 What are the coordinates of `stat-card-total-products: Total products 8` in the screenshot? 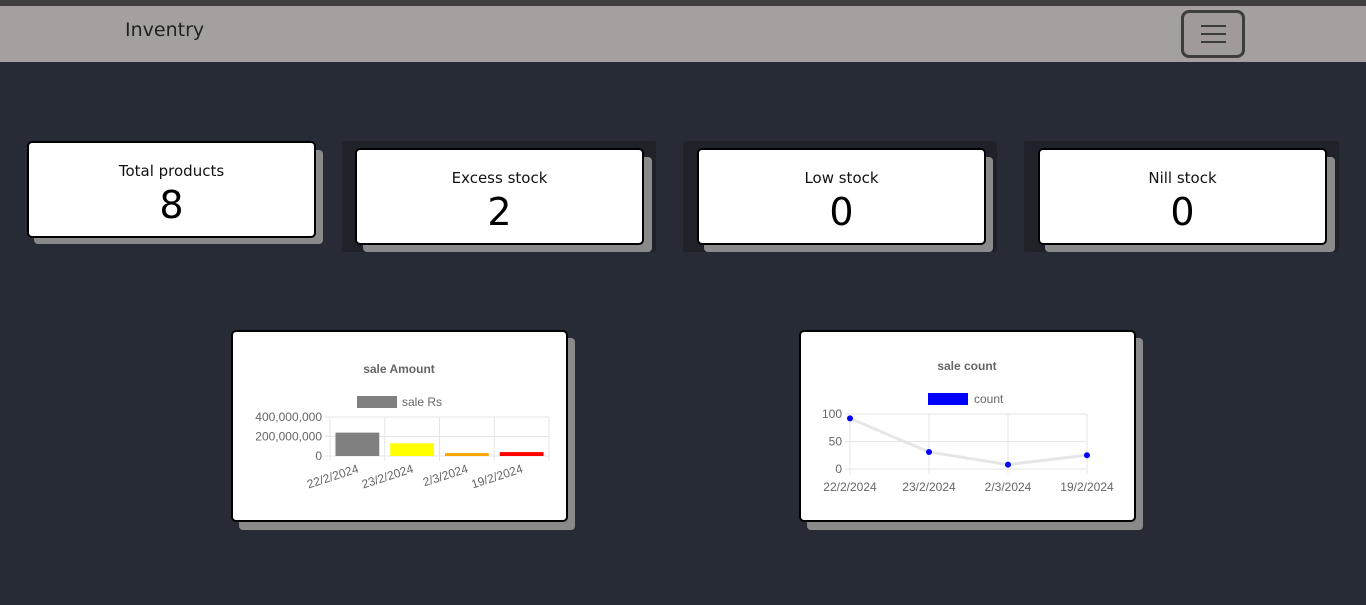 It's located at (171, 189).